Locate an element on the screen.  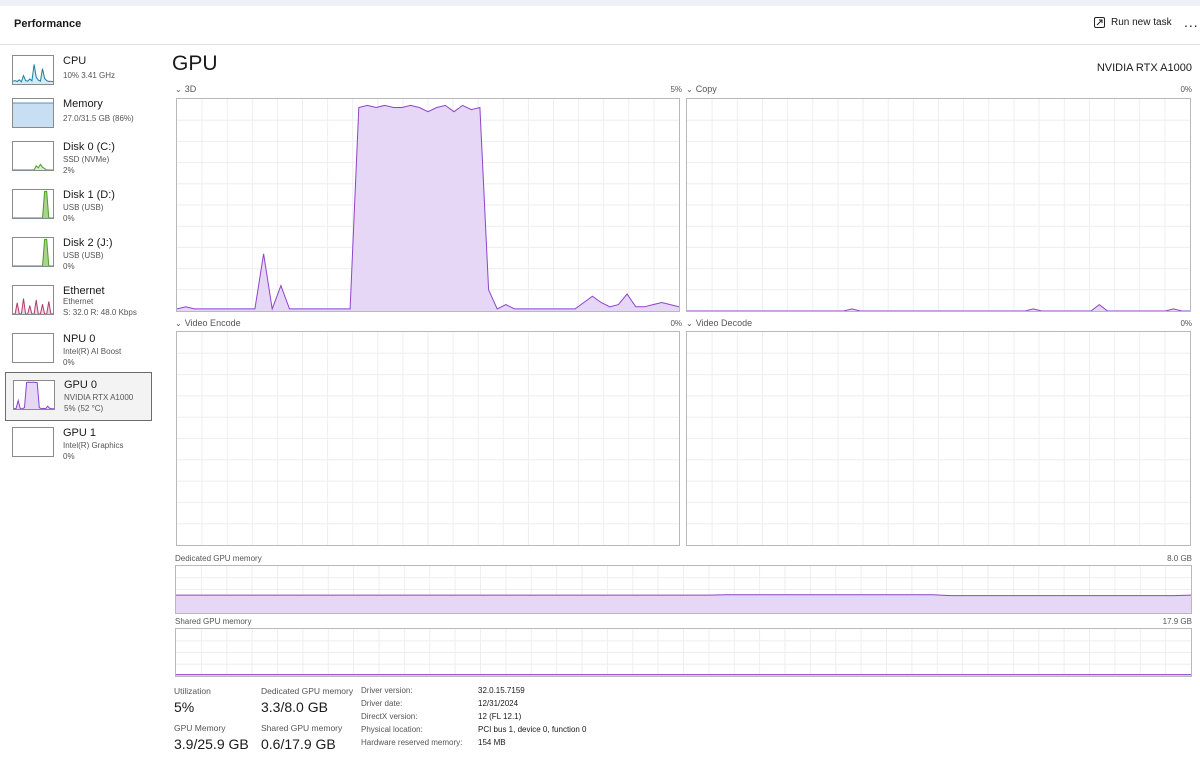
sidebar-item-usage: 5% (52 °C) is located at coordinates (84, 408).